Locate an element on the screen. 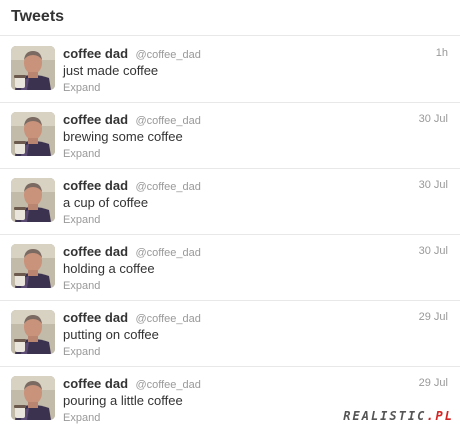 The image size is (460, 431). page-title: Tweets is located at coordinates (38, 16).